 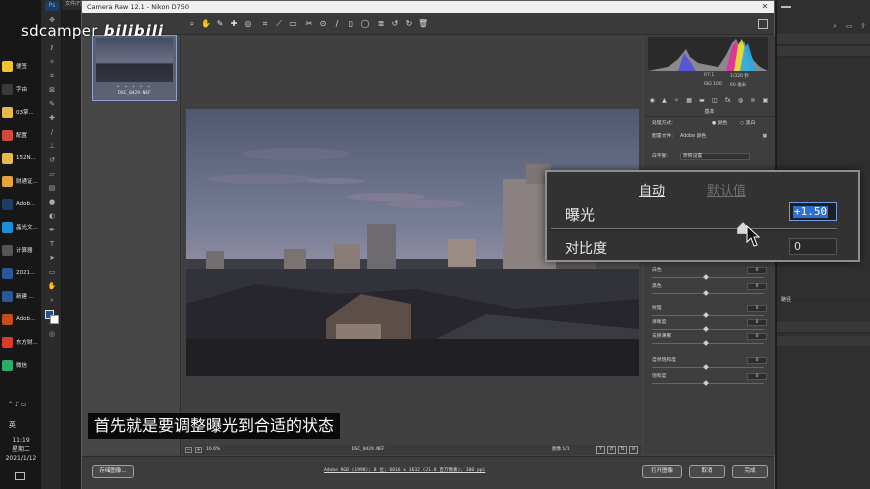 I want to click on tab-presets-icon: ≋, so click(x=752, y=101).